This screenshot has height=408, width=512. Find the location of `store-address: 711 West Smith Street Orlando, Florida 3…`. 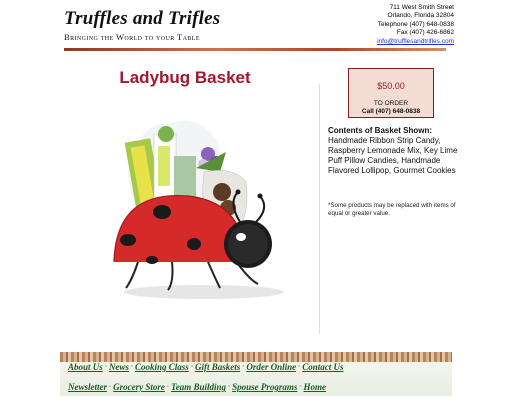

store-address: 711 West Smith Street Orlando, Florida 3… is located at coordinates (415, 25).